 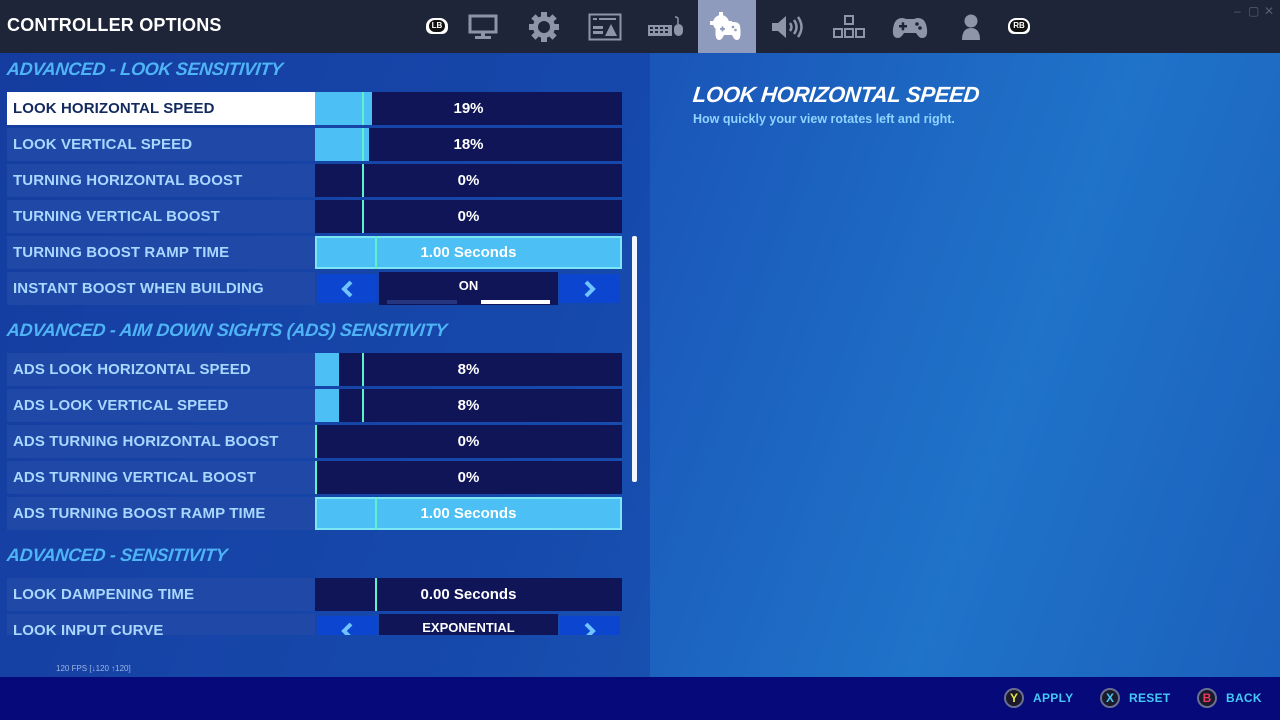 I want to click on top-bar: CONTROLLER OPTIONS LB RB – ▢ ✕, so click(x=640, y=26).